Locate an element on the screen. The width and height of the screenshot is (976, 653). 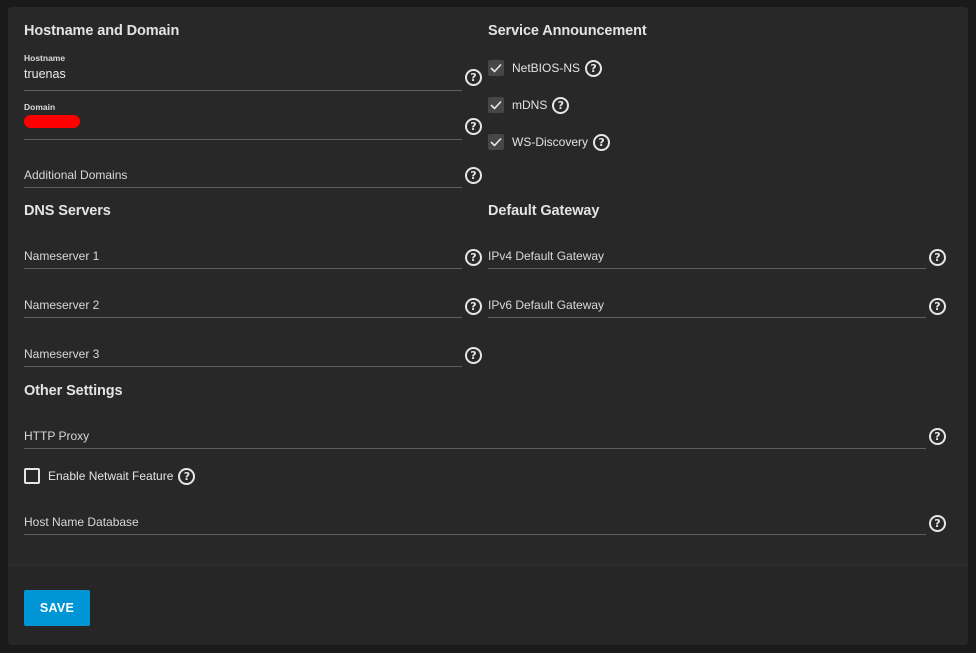
mdns-checkbox is located at coordinates (496, 105).